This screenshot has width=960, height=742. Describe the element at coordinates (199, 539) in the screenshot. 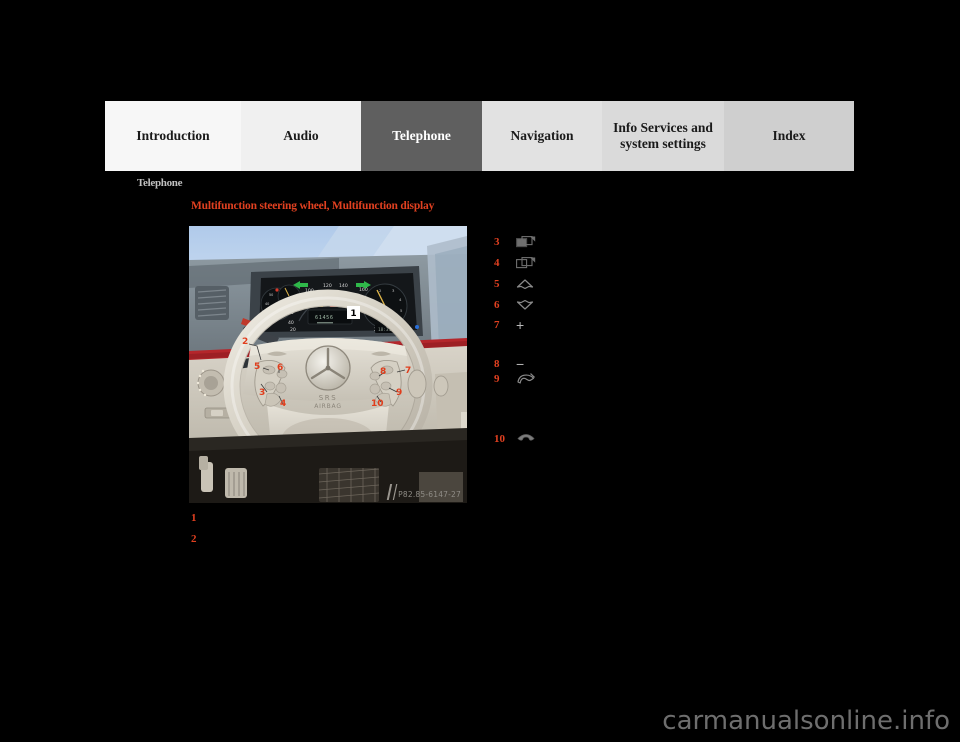

I see `legend-left-item-2: 2` at that location.